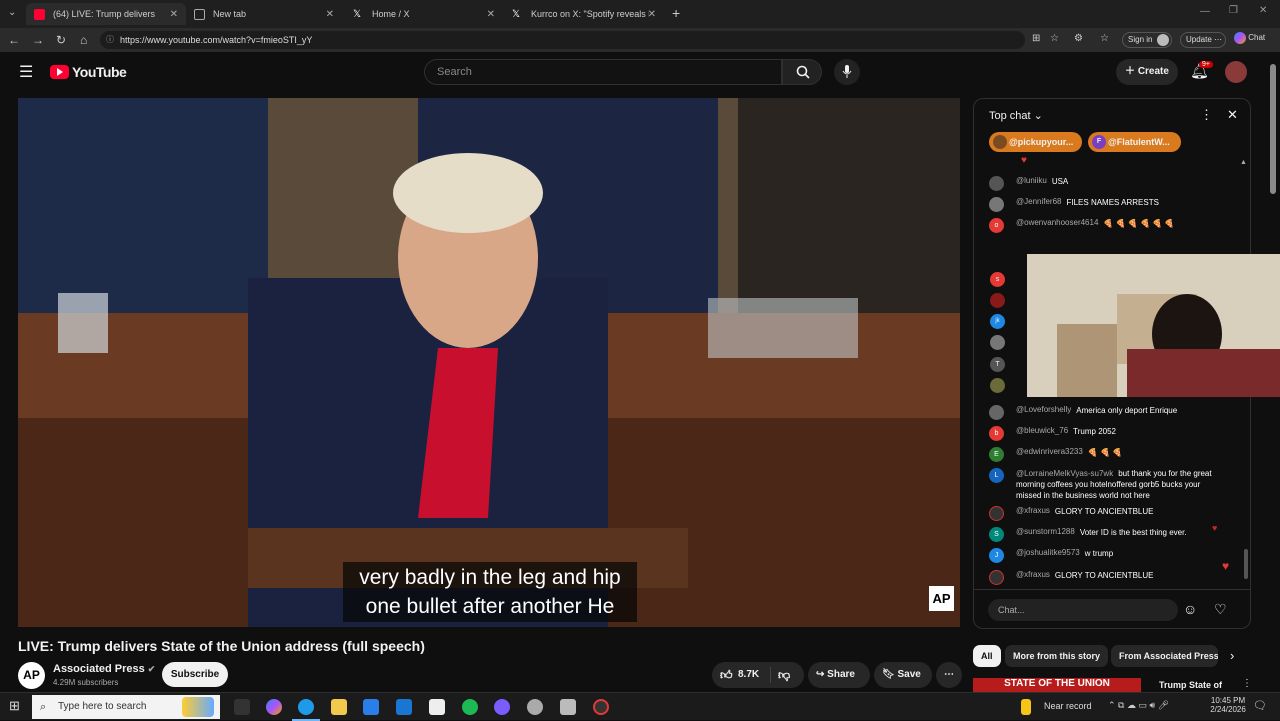  I want to click on channel-avatar: AP, so click(31, 675).